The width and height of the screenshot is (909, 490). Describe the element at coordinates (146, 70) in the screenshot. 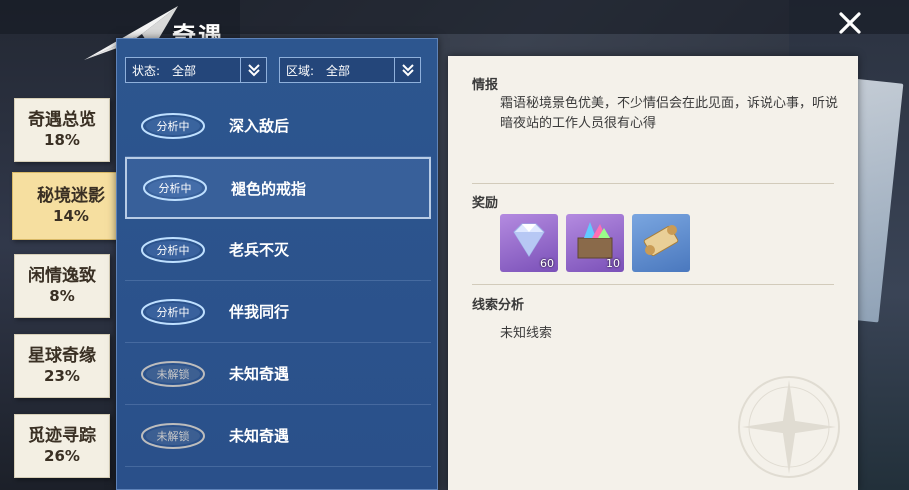

I see `state-filter-label: 状态:` at that location.